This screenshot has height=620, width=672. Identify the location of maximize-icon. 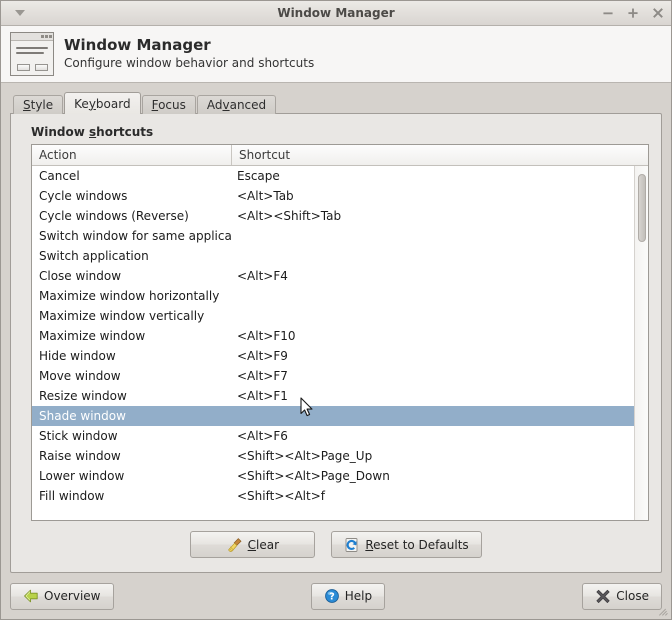
(633, 13).